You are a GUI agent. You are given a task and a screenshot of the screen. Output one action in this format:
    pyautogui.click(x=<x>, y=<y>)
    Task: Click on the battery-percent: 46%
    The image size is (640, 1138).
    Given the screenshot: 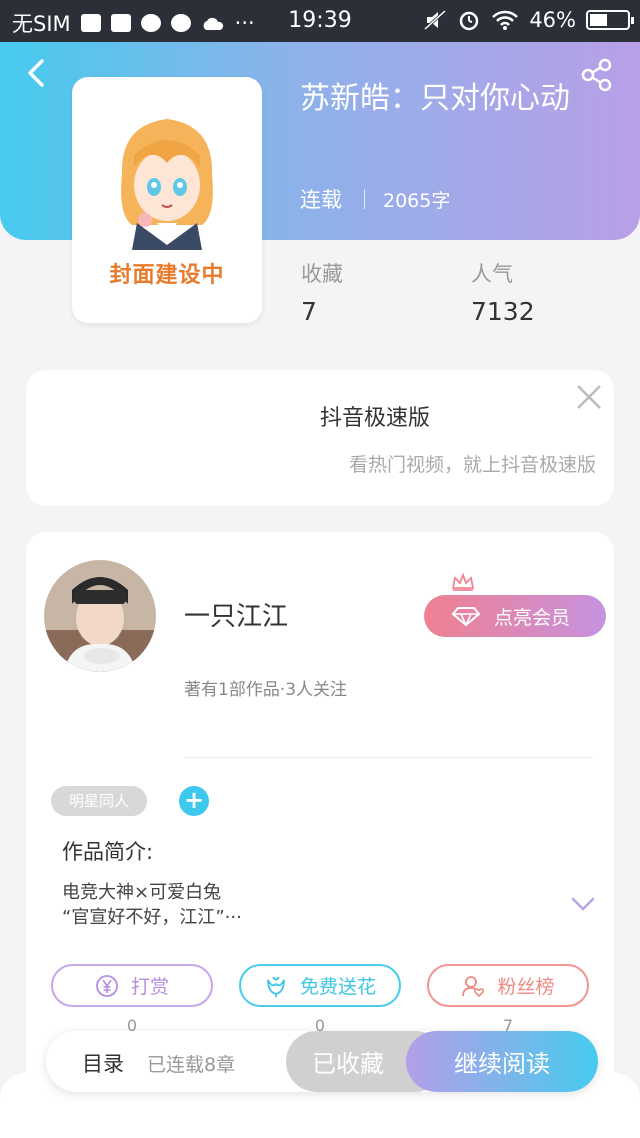 What is the action you would take?
    pyautogui.click(x=552, y=20)
    